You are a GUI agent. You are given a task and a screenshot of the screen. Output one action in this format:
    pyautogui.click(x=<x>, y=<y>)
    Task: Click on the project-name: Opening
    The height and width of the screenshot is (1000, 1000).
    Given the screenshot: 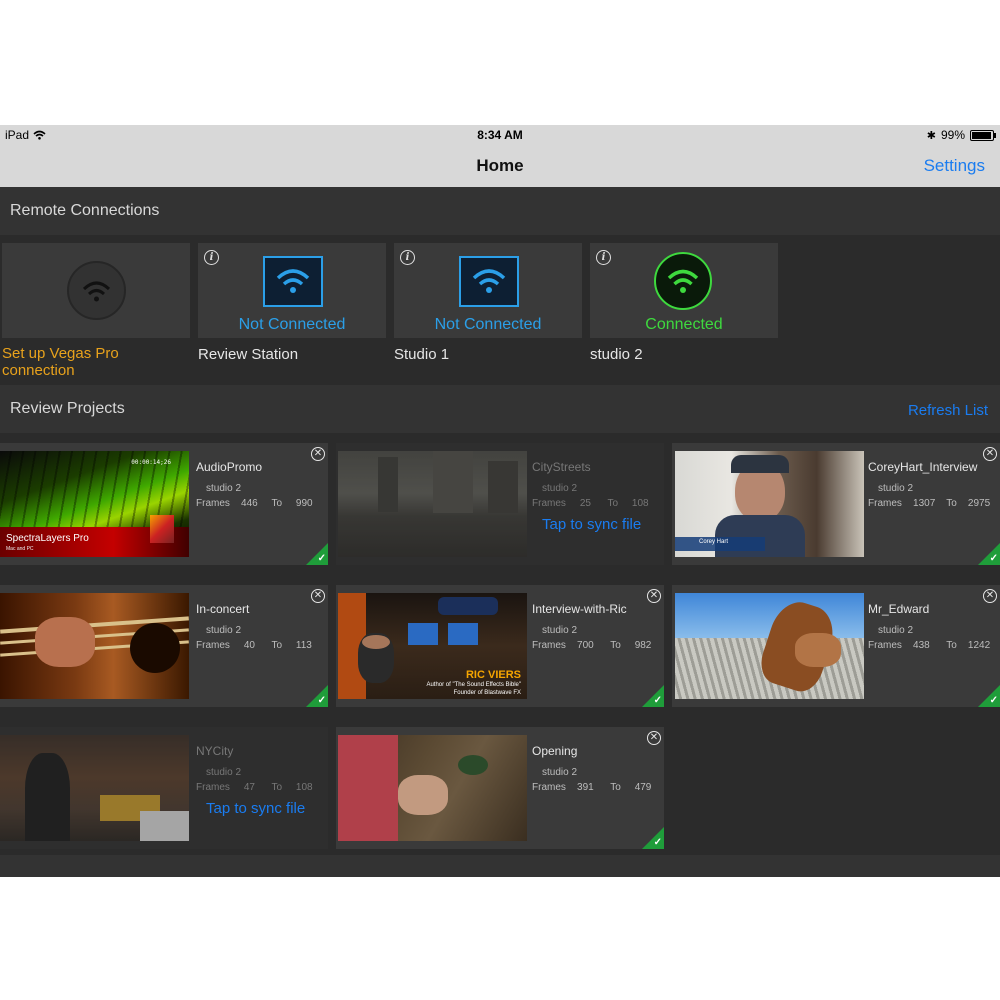 What is the action you would take?
    pyautogui.click(x=555, y=751)
    